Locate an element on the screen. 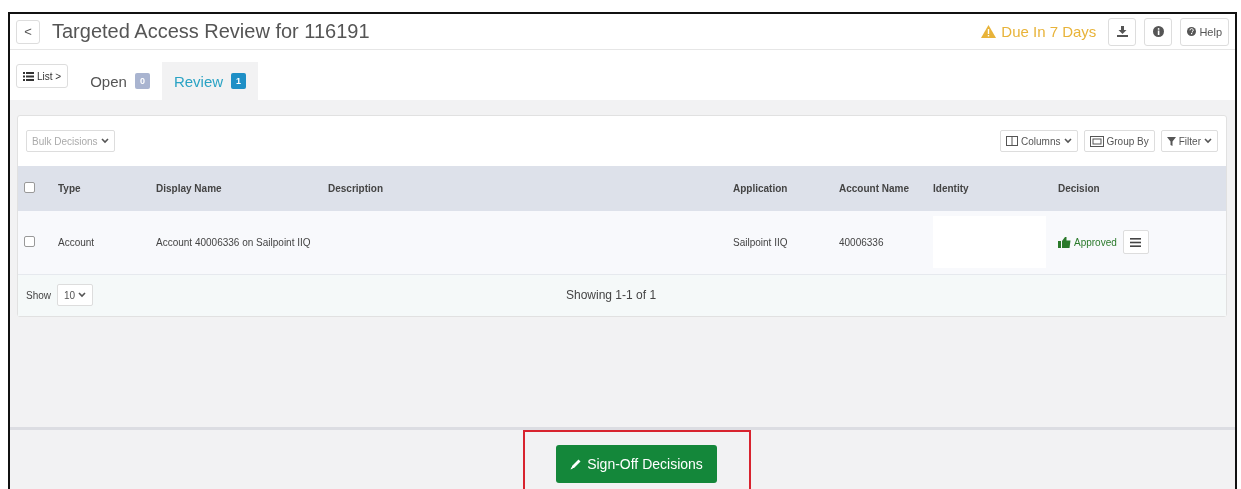  column-header: Account Name is located at coordinates (874, 188).